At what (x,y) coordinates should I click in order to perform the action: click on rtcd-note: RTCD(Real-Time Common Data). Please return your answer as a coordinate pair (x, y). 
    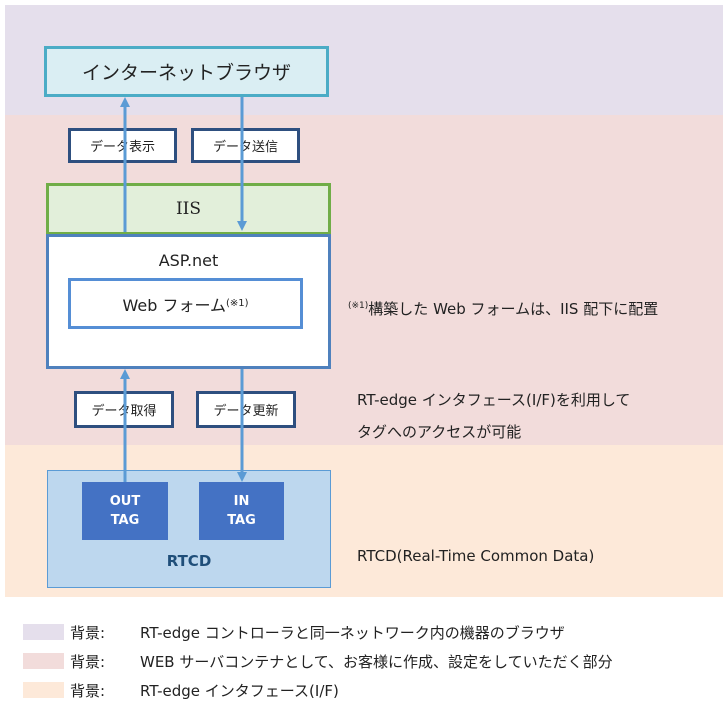
    Looking at the image, I should click on (476, 556).